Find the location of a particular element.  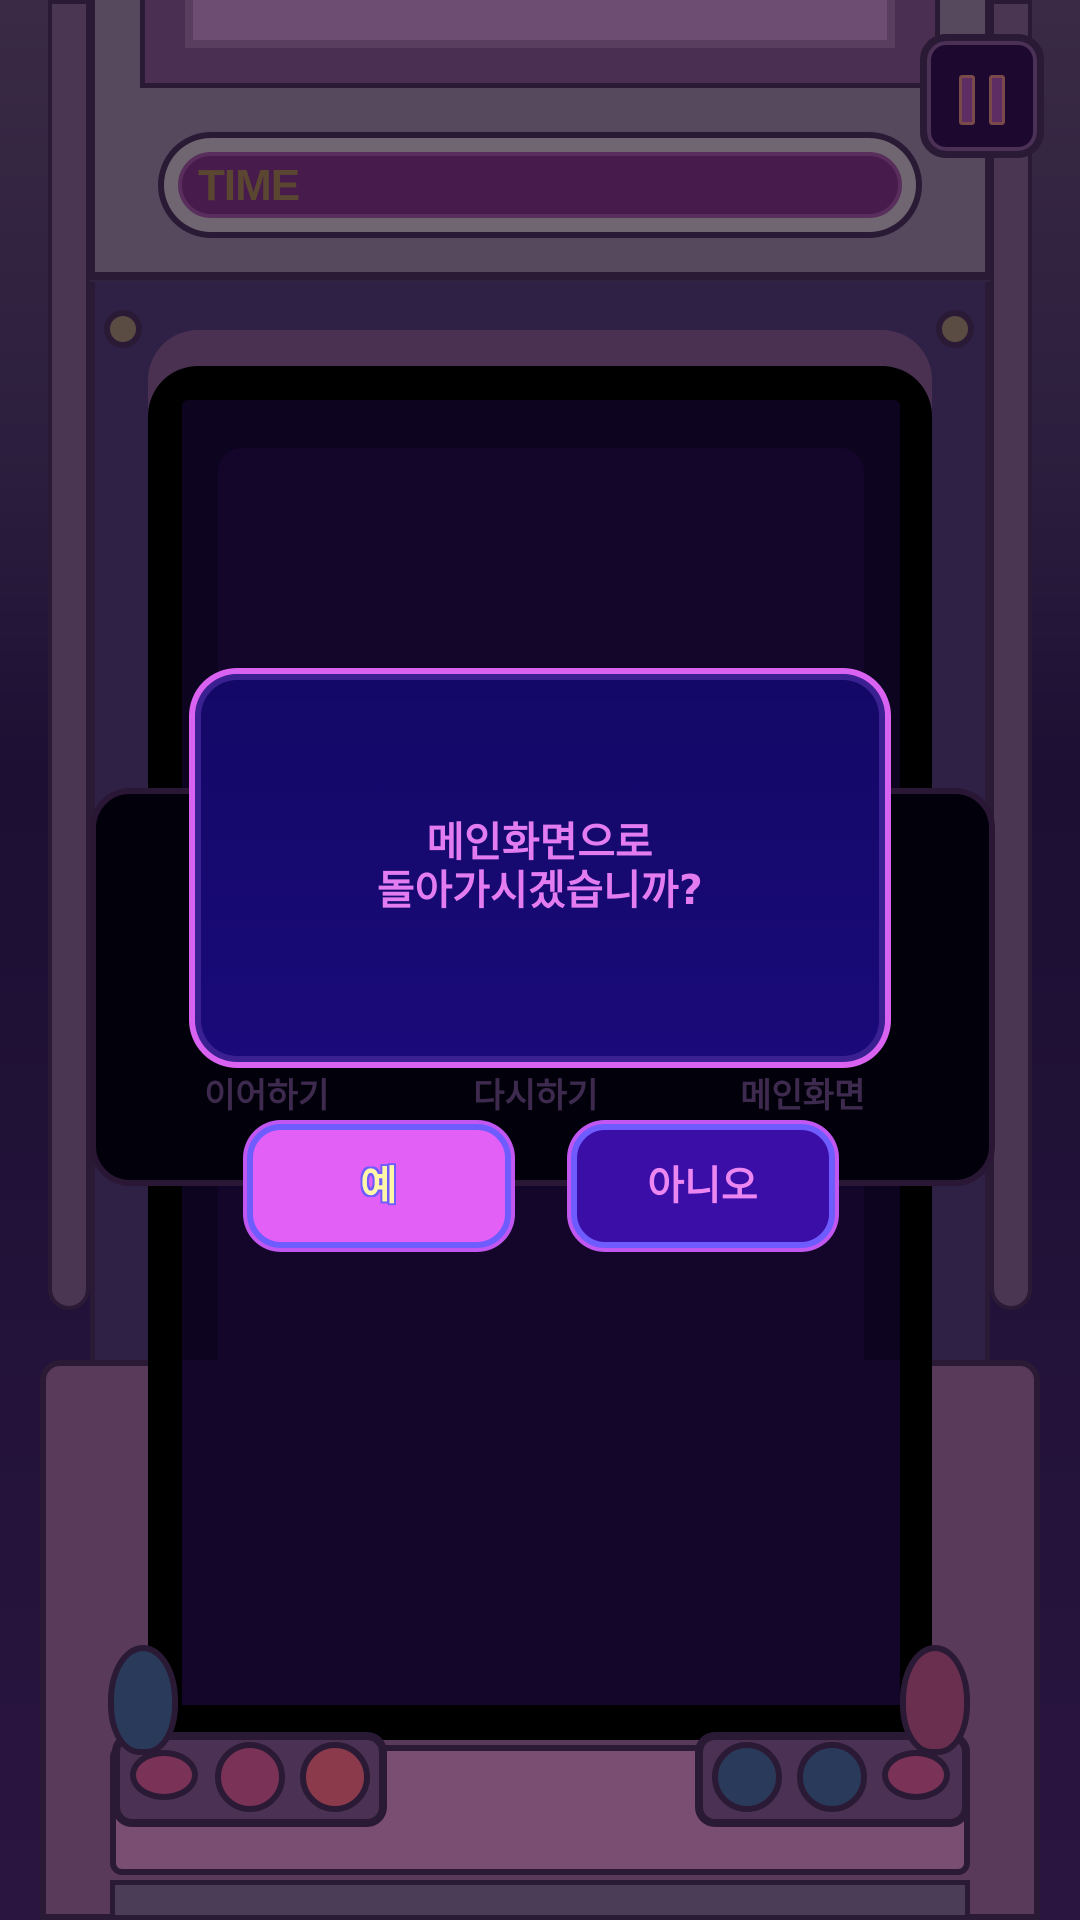

dialog-message-line2: 돌아가시겠습니까? is located at coordinates (540, 890).